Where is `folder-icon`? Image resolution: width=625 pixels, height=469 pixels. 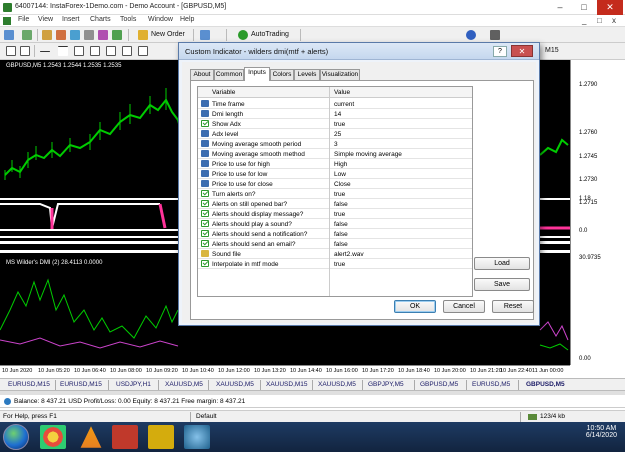 folder-icon is located at coordinates (161, 437).